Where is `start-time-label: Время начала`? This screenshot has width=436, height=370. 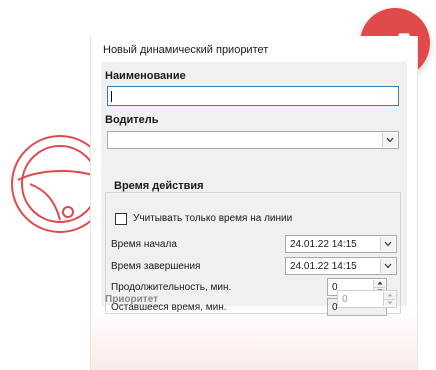 start-time-label: Время начала is located at coordinates (144, 244).